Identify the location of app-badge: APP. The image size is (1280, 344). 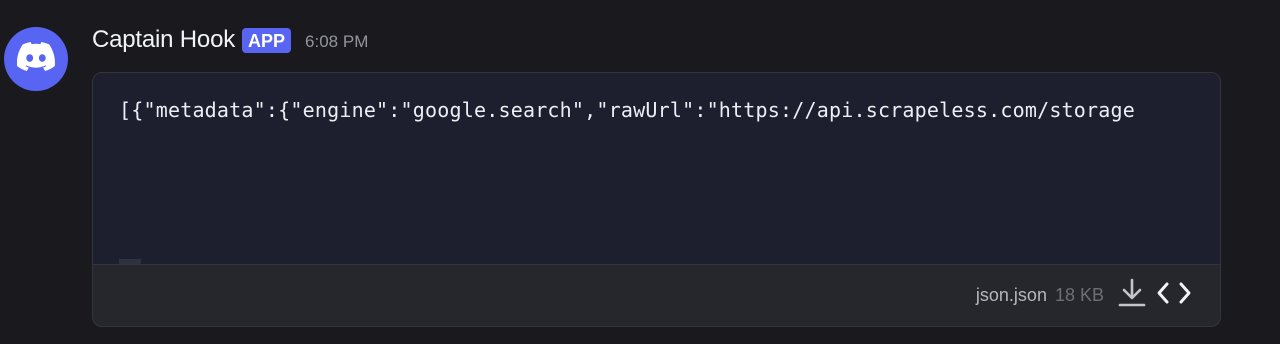
(267, 40).